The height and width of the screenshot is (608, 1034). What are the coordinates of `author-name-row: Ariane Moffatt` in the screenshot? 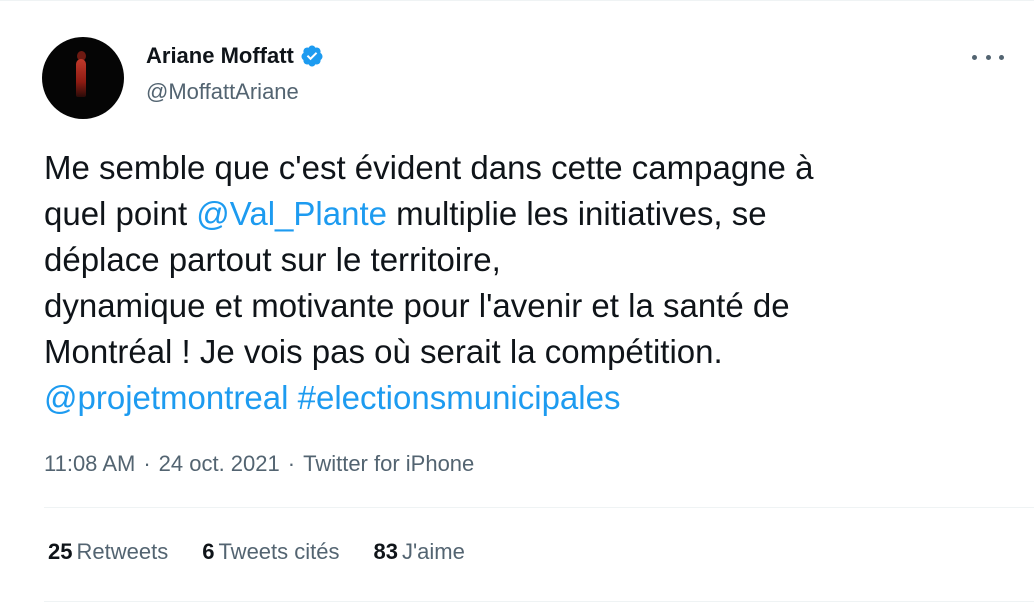 It's located at (235, 56).